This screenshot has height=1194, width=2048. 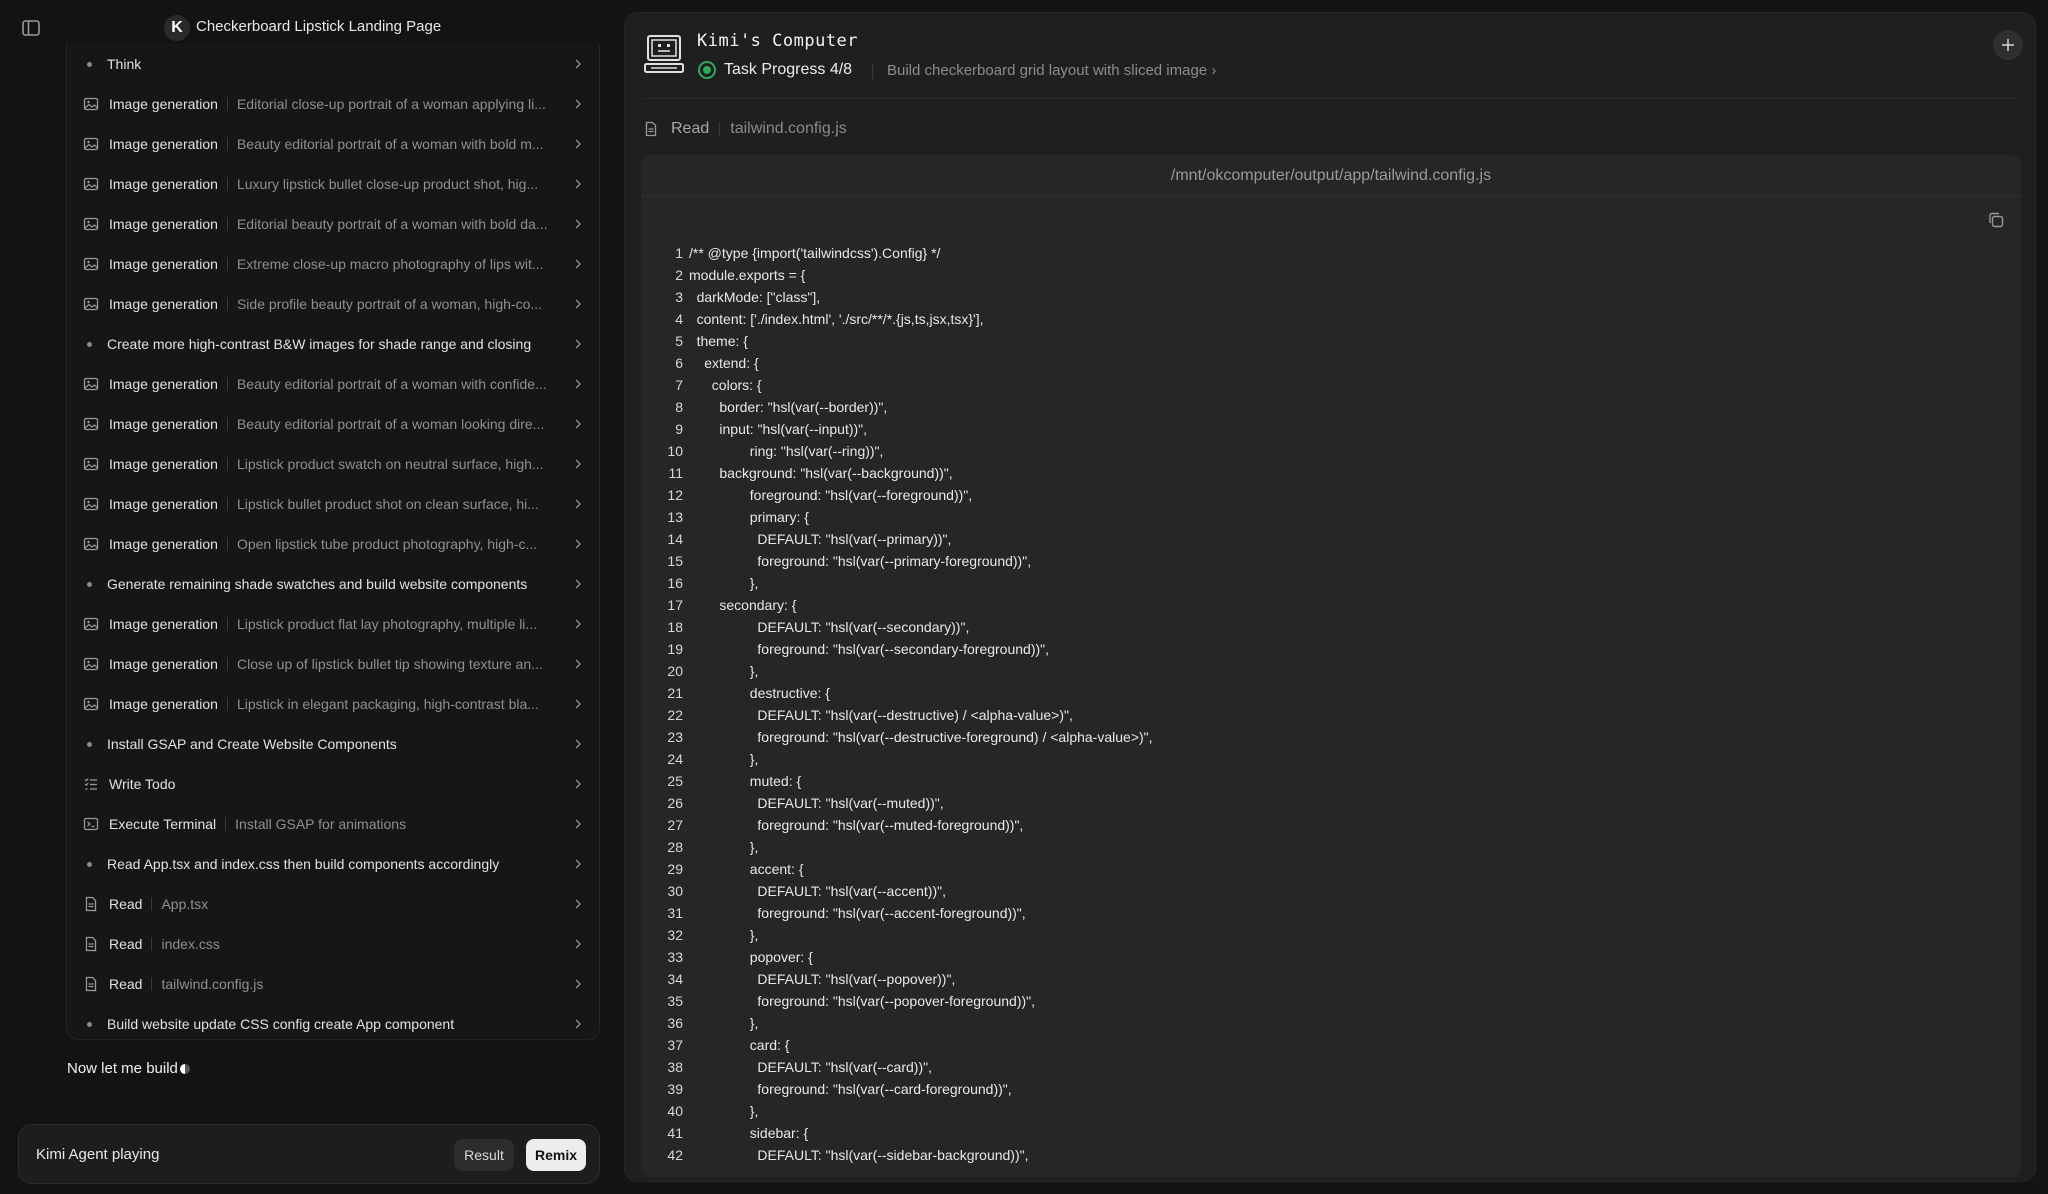 I want to click on add-button, so click(x=2008, y=45).